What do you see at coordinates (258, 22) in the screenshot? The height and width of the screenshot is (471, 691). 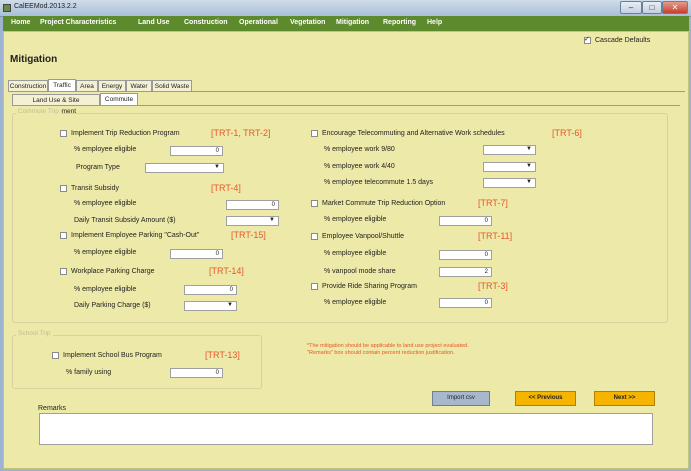 I see `menu-operational: Operational` at bounding box center [258, 22].